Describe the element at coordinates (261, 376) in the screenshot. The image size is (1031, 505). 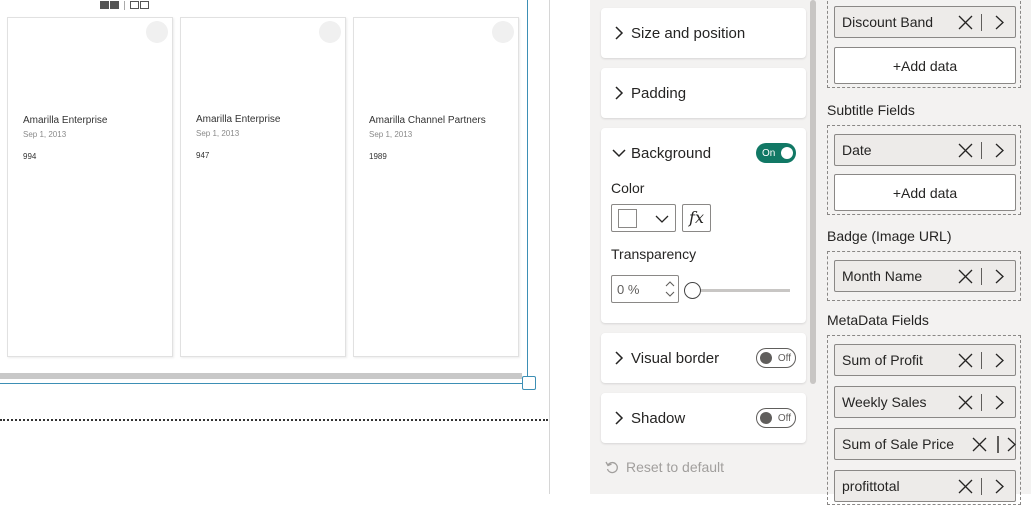
I see `horizontal-scrollbar` at that location.